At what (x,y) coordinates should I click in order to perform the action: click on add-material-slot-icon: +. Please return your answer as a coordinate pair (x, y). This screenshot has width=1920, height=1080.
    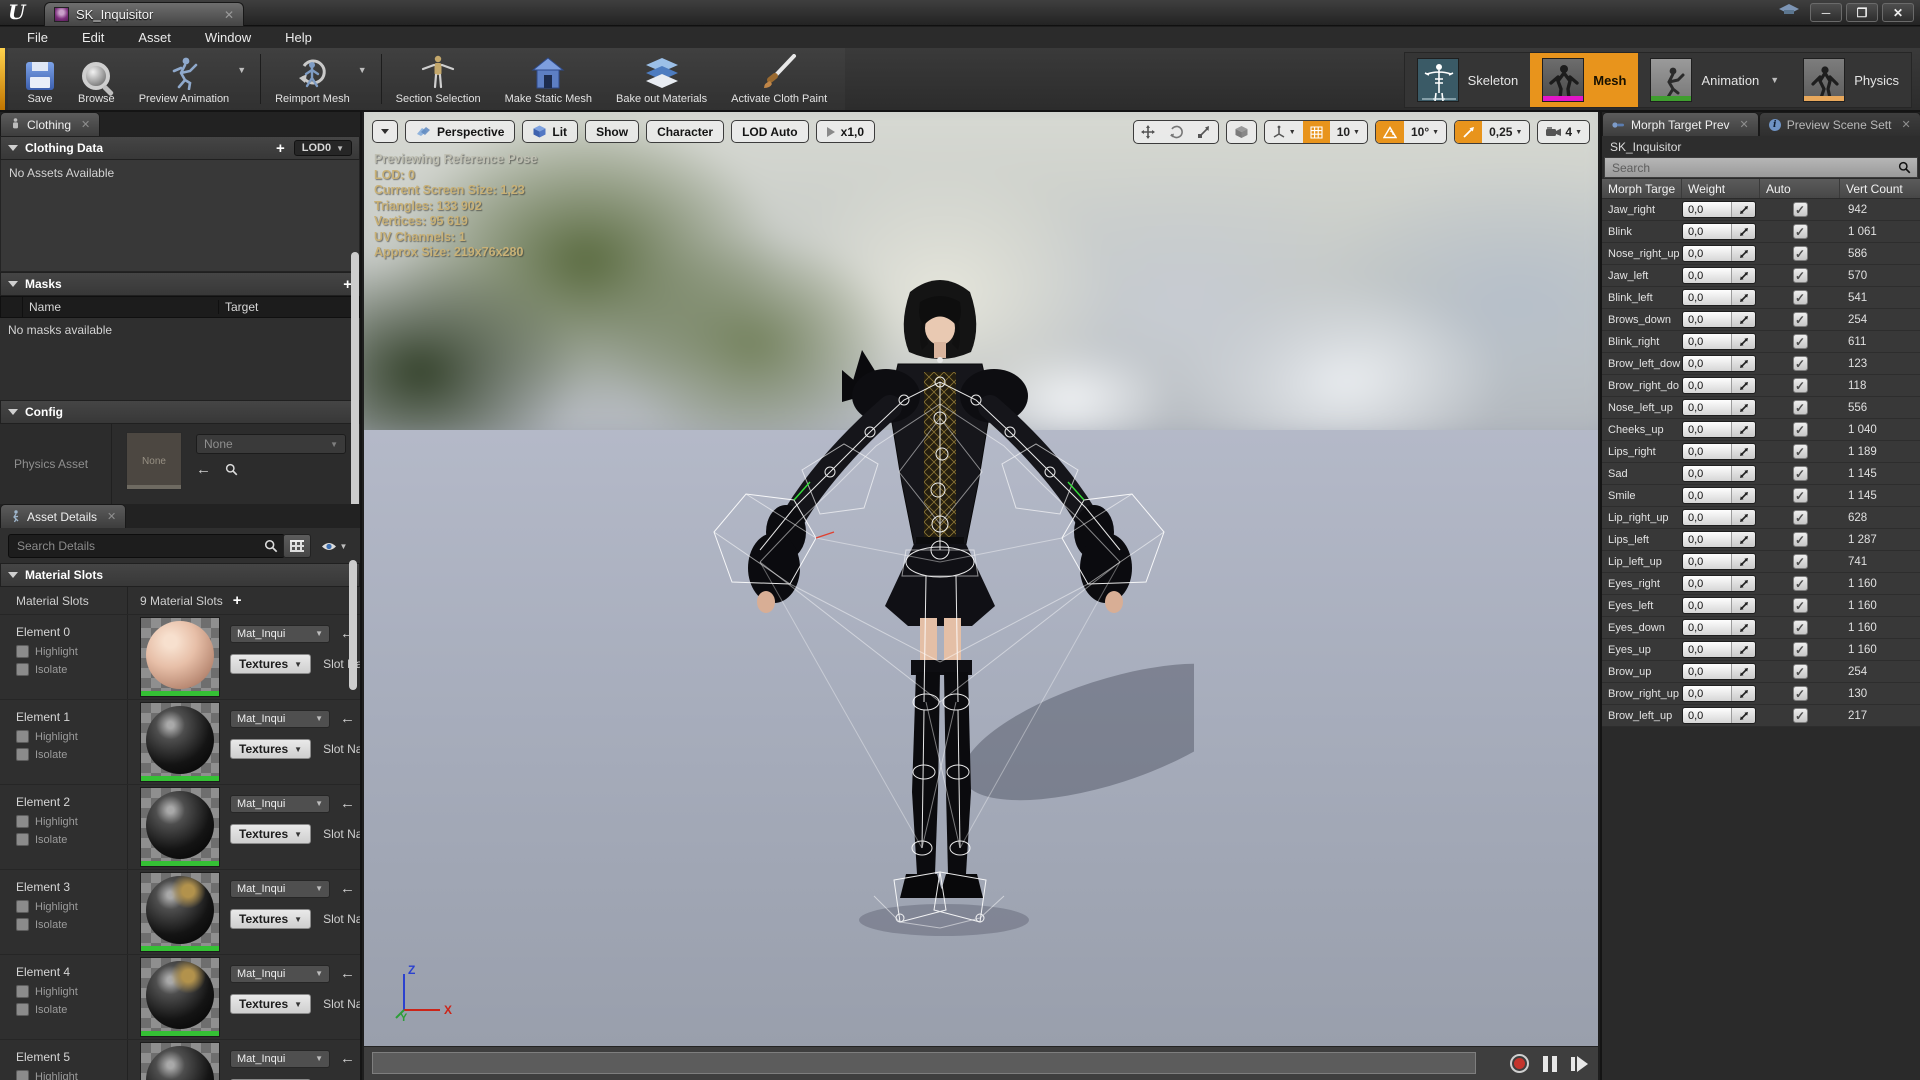
    Looking at the image, I should click on (237, 600).